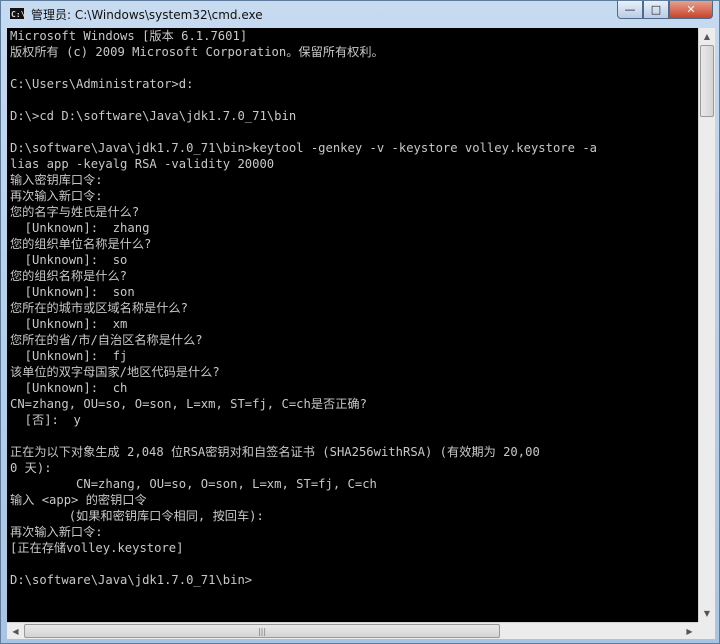 The height and width of the screenshot is (644, 720). Describe the element at coordinates (129, 36) in the screenshot. I see `console-line: Microsoft Windows [版本 6.1.7601]` at that location.